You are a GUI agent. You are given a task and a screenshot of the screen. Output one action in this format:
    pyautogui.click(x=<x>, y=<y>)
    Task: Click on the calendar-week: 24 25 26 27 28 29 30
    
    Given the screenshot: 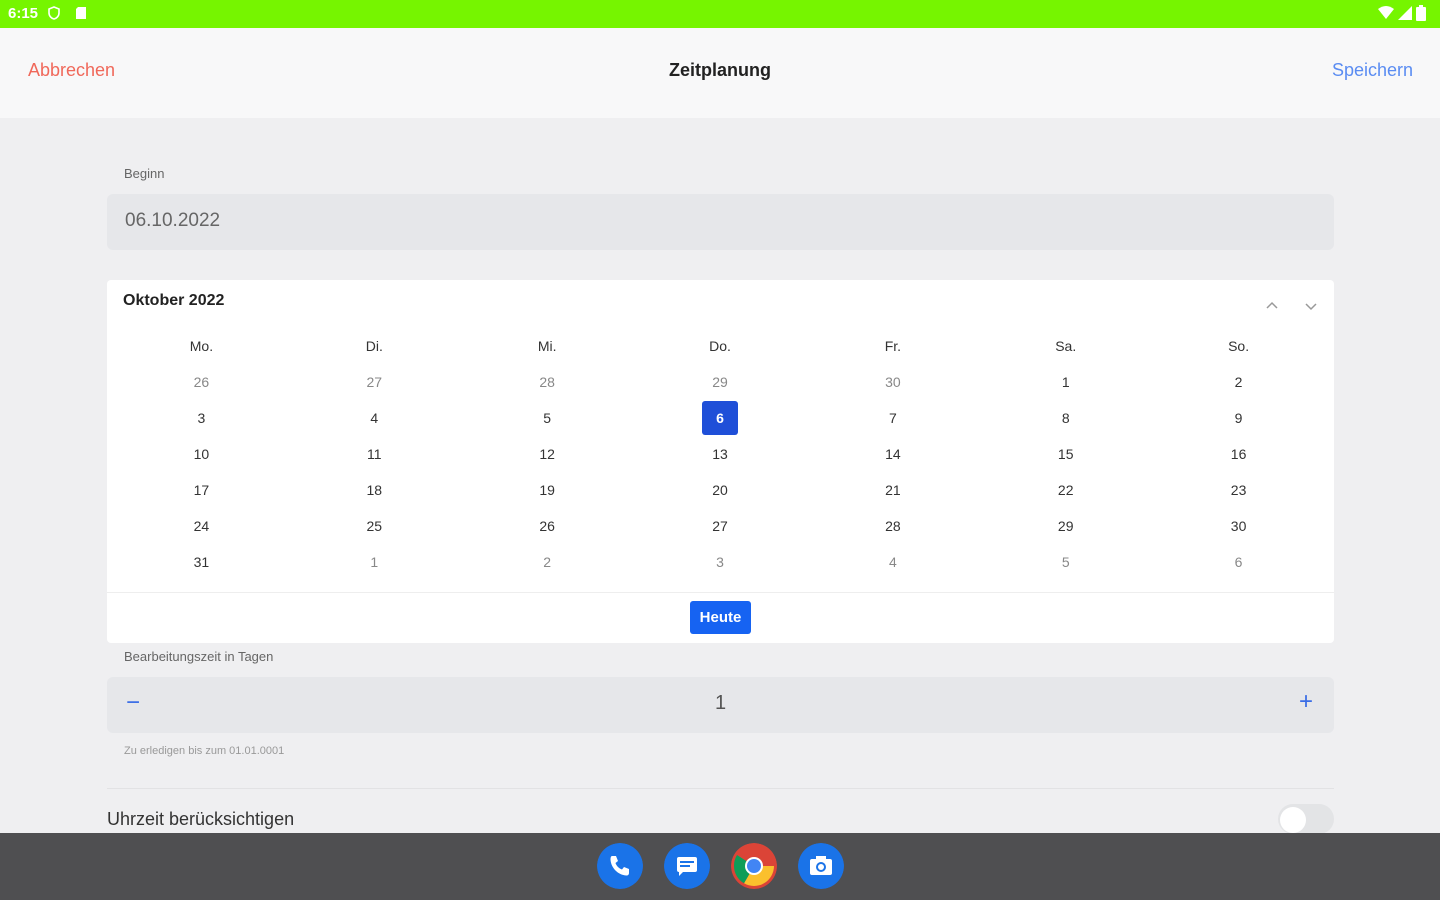 What is the action you would take?
    pyautogui.click(x=720, y=526)
    